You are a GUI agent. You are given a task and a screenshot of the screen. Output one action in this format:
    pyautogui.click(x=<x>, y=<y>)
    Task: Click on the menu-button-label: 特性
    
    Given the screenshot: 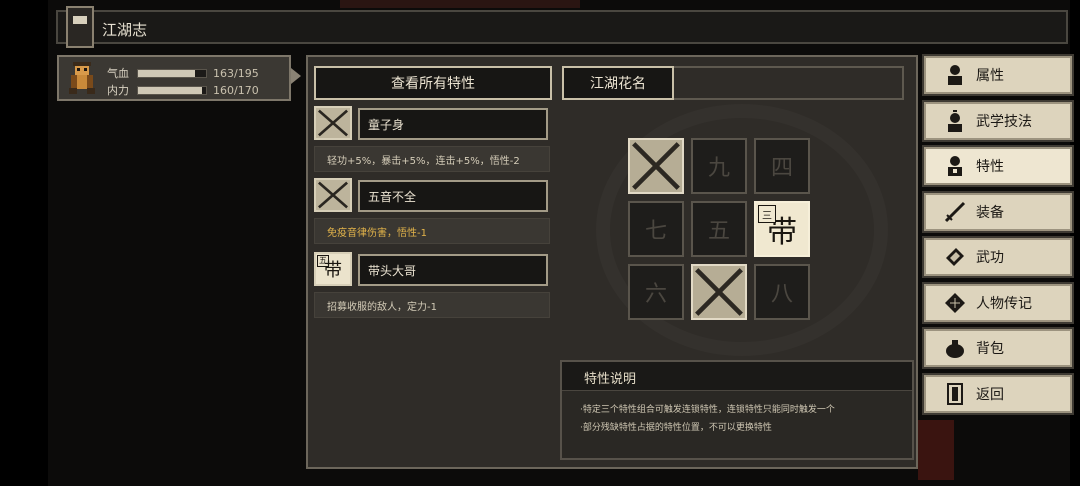 What is the action you would take?
    pyautogui.click(x=990, y=167)
    